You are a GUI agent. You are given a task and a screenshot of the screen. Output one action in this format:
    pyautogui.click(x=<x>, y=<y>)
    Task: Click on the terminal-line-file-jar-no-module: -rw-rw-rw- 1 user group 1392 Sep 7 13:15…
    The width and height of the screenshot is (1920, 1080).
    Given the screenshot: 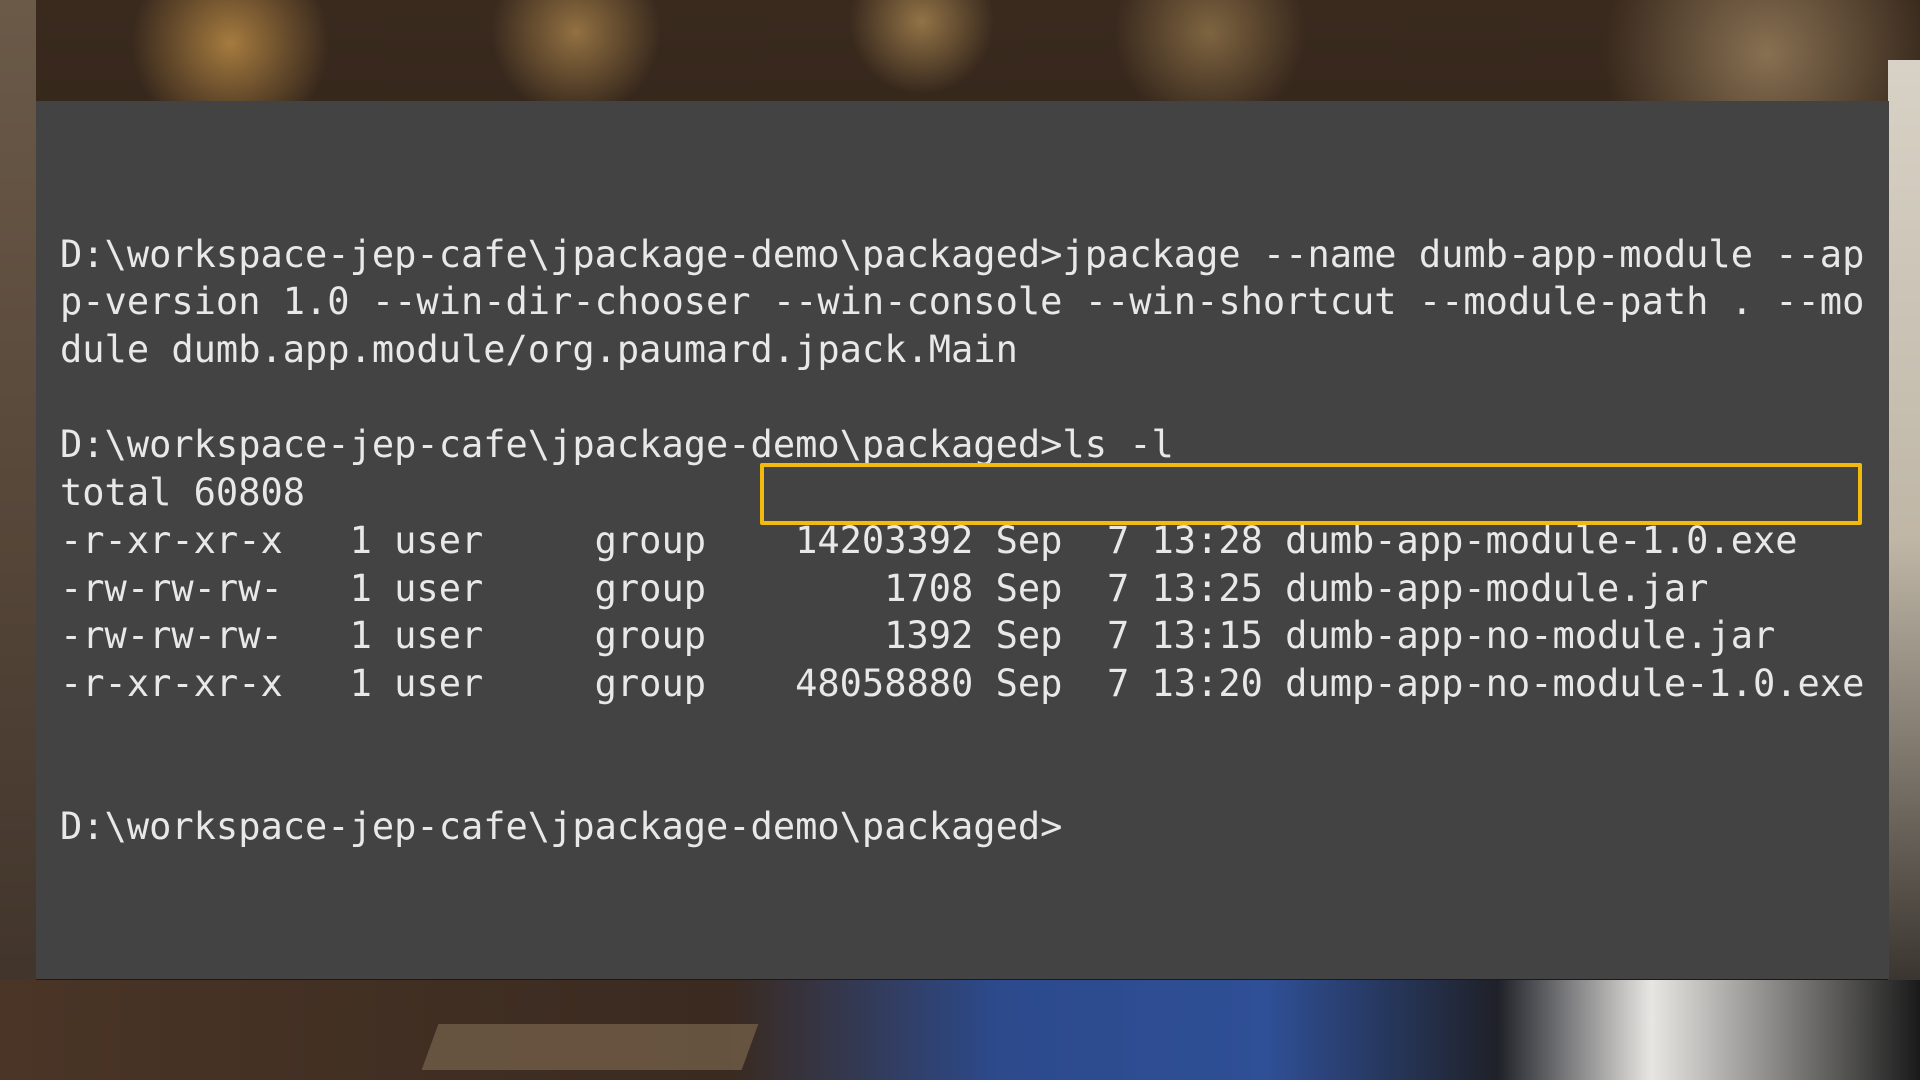 What is the action you would take?
    pyautogui.click(x=918, y=636)
    